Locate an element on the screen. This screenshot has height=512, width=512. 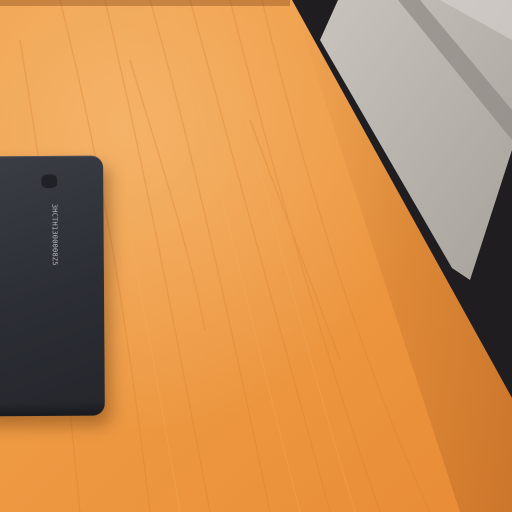
top-shadow is located at coordinates (145, 3).